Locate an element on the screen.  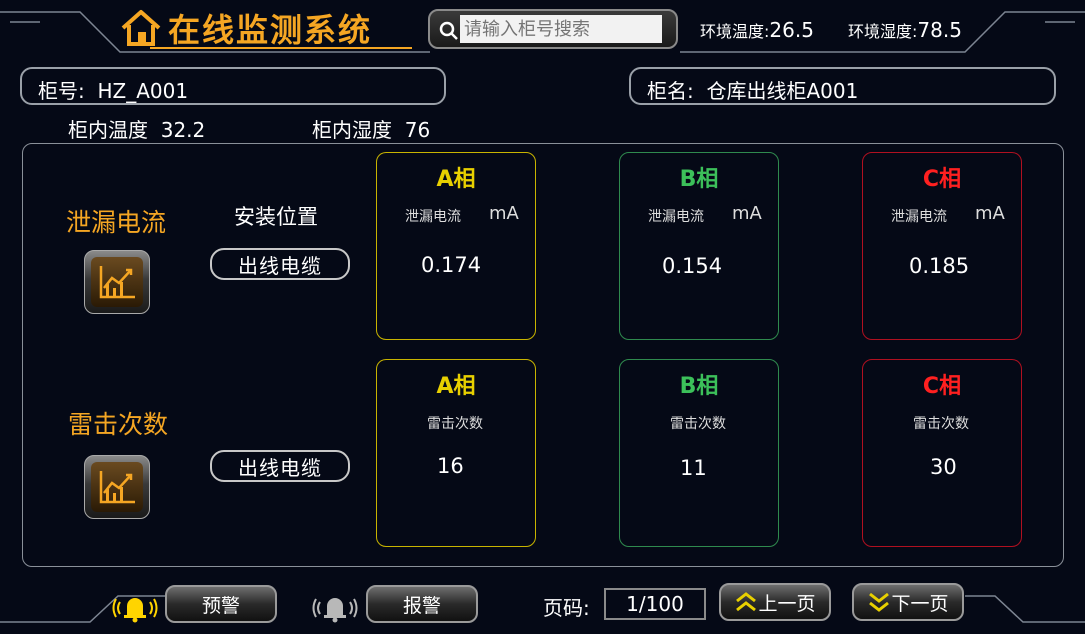
env-humidity: 环境湿度:78.5 is located at coordinates (905, 30).